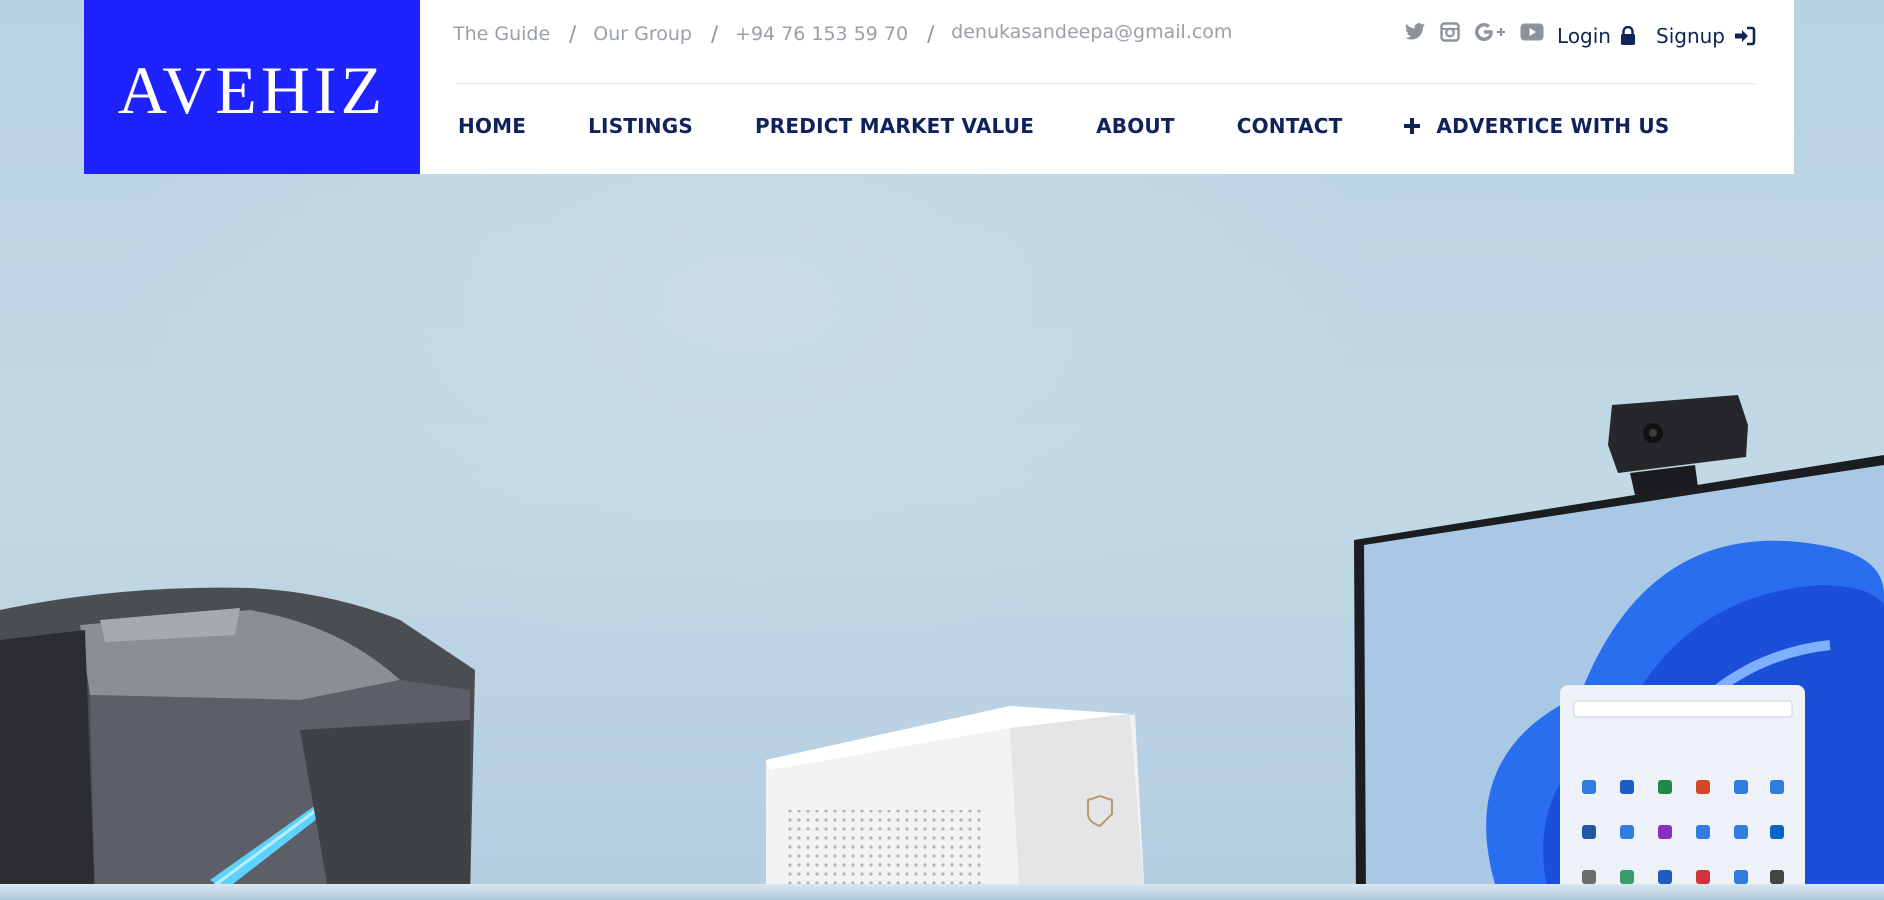 This screenshot has height=900, width=1884. I want to click on nav-contact: CONTACT, so click(1290, 126).